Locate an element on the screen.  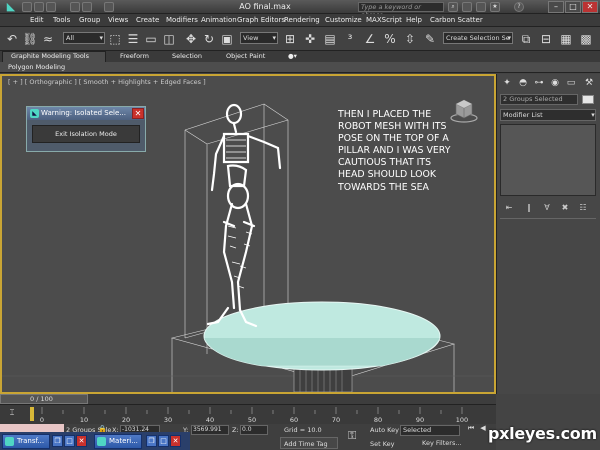
current-frame-marker is located at coordinates (32, 414).